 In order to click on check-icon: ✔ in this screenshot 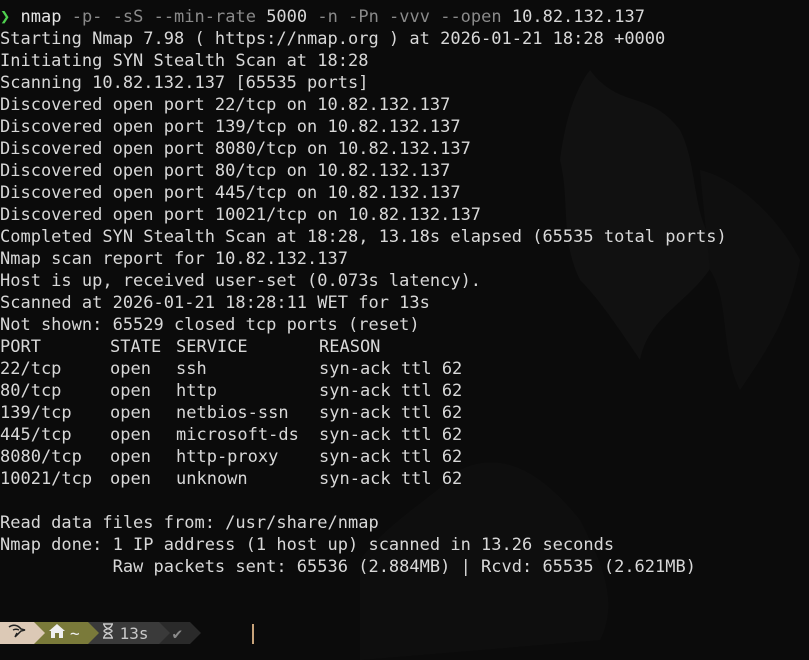, I will do `click(177, 633)`.